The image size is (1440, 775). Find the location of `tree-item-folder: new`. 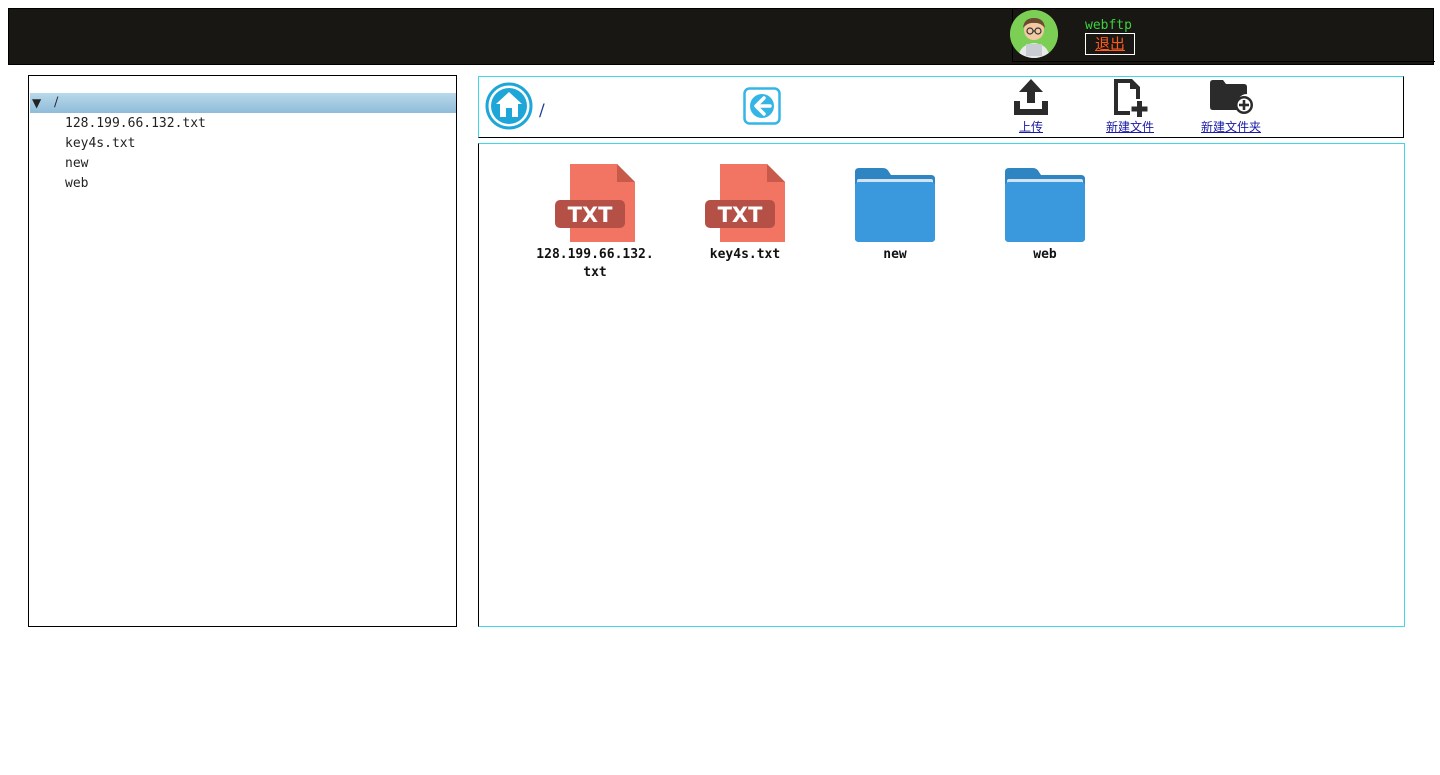

tree-item-folder: new is located at coordinates (76, 164).